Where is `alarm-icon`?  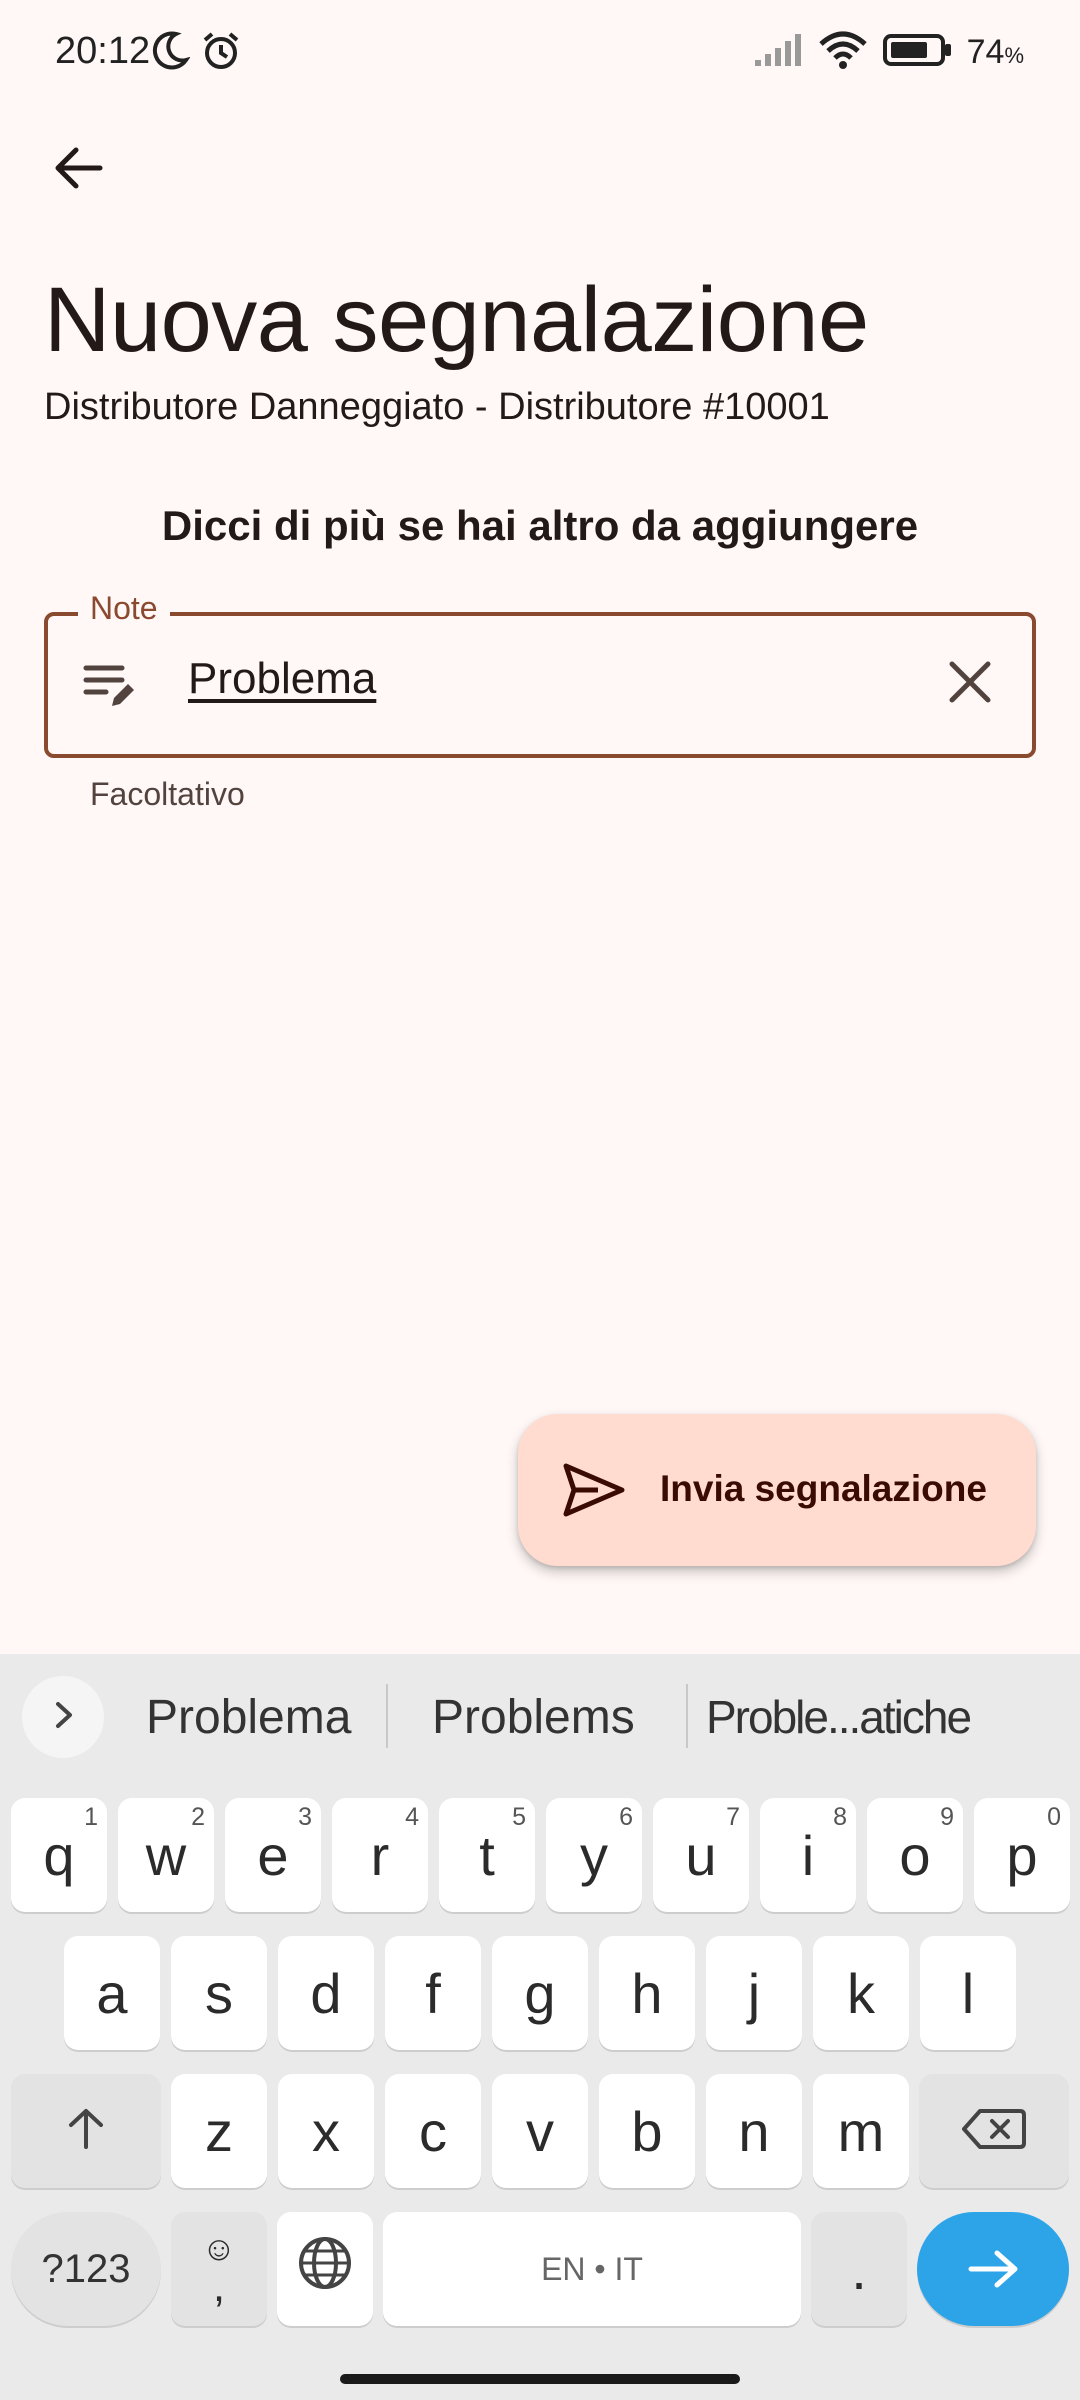
alarm-icon is located at coordinates (221, 53).